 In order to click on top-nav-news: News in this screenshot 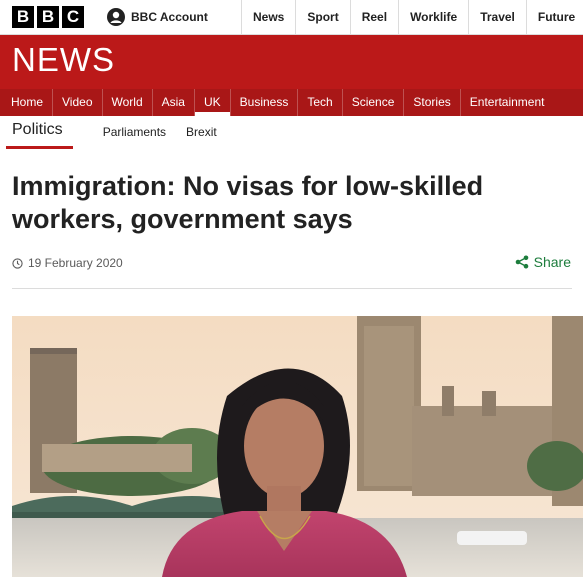, I will do `click(268, 17)`.